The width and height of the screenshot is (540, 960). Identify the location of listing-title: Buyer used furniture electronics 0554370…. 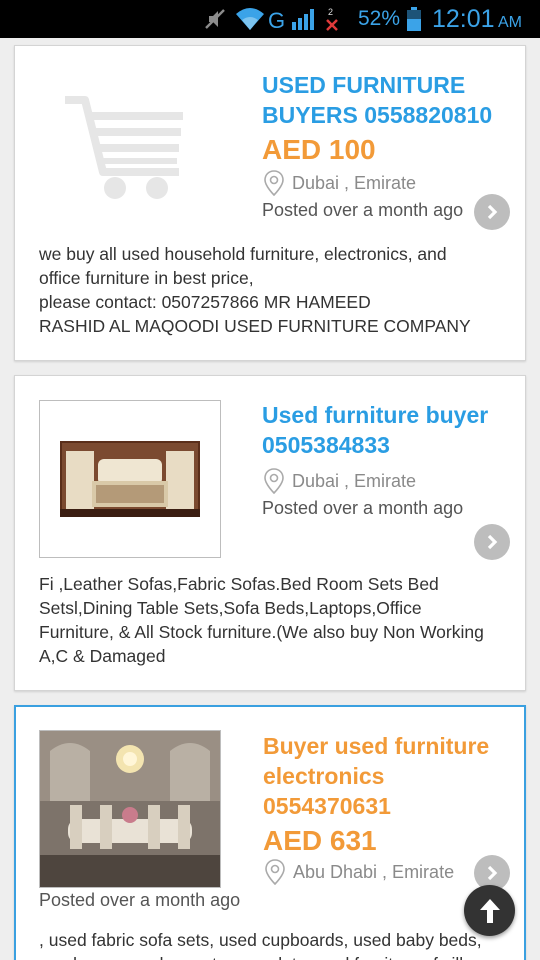
(394, 776).